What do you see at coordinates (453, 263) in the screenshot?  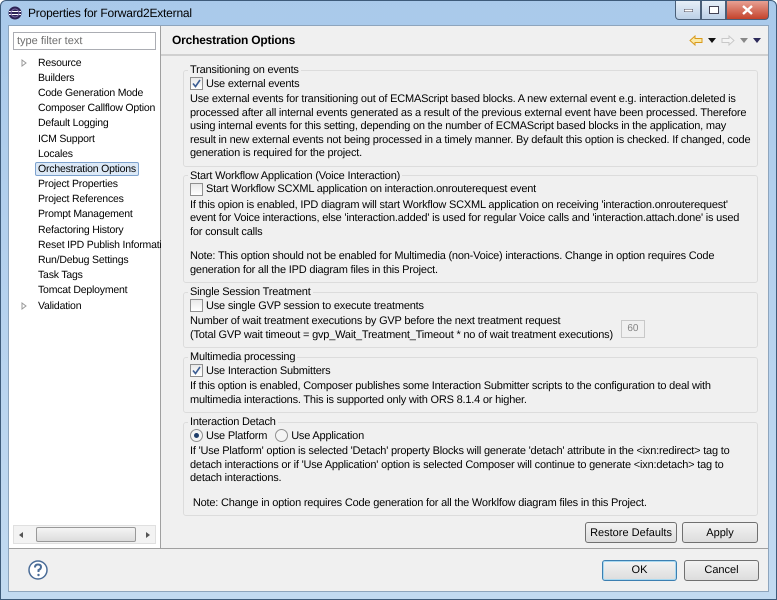 I see `description-text: Note: This option should not be enabled for Multimedia (non-Voice) interactions. Change in option requires Code generation for all the IPD diagram files in this Project.` at bounding box center [453, 263].